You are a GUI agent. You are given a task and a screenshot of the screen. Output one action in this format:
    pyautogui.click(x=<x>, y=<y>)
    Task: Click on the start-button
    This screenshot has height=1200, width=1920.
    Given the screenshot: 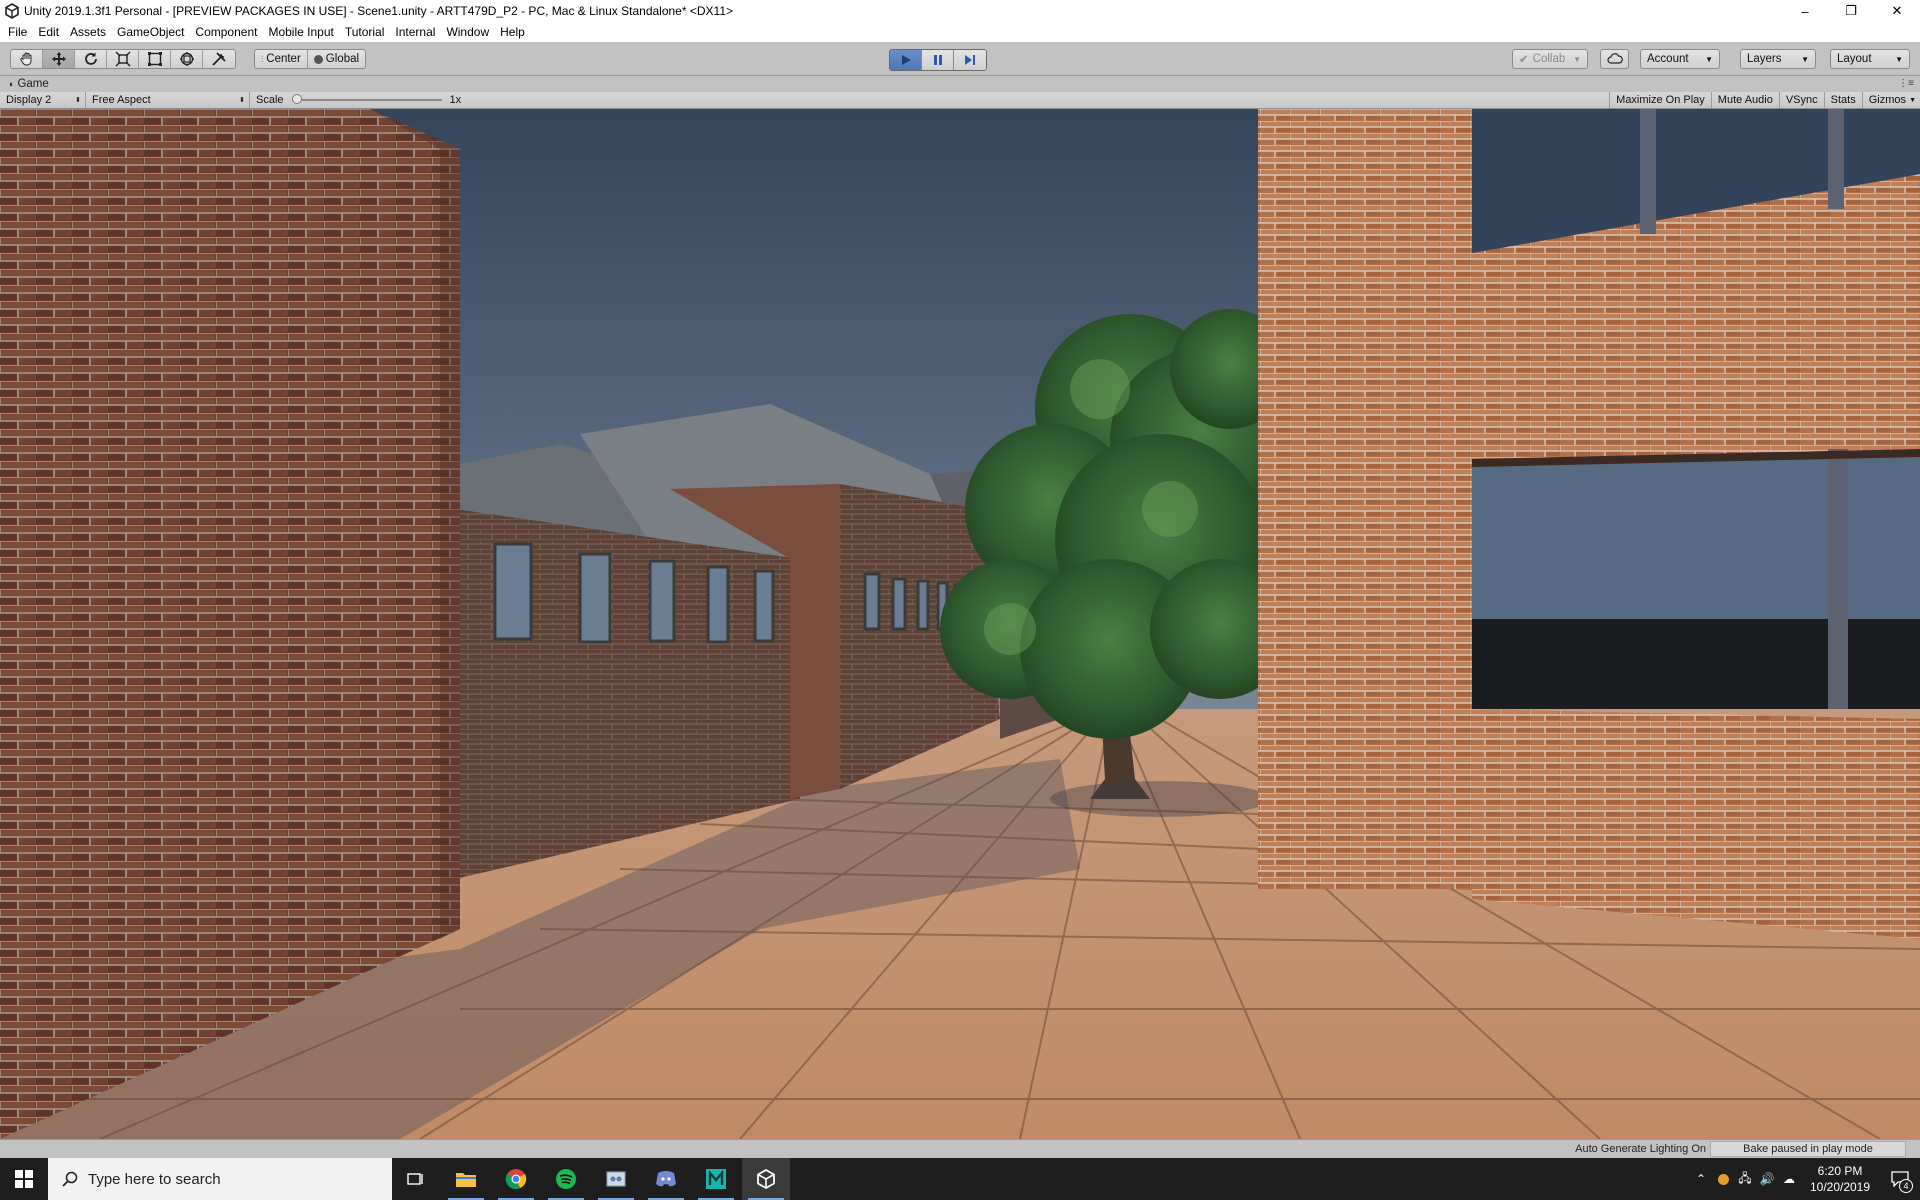 What is the action you would take?
    pyautogui.click(x=24, y=1179)
    